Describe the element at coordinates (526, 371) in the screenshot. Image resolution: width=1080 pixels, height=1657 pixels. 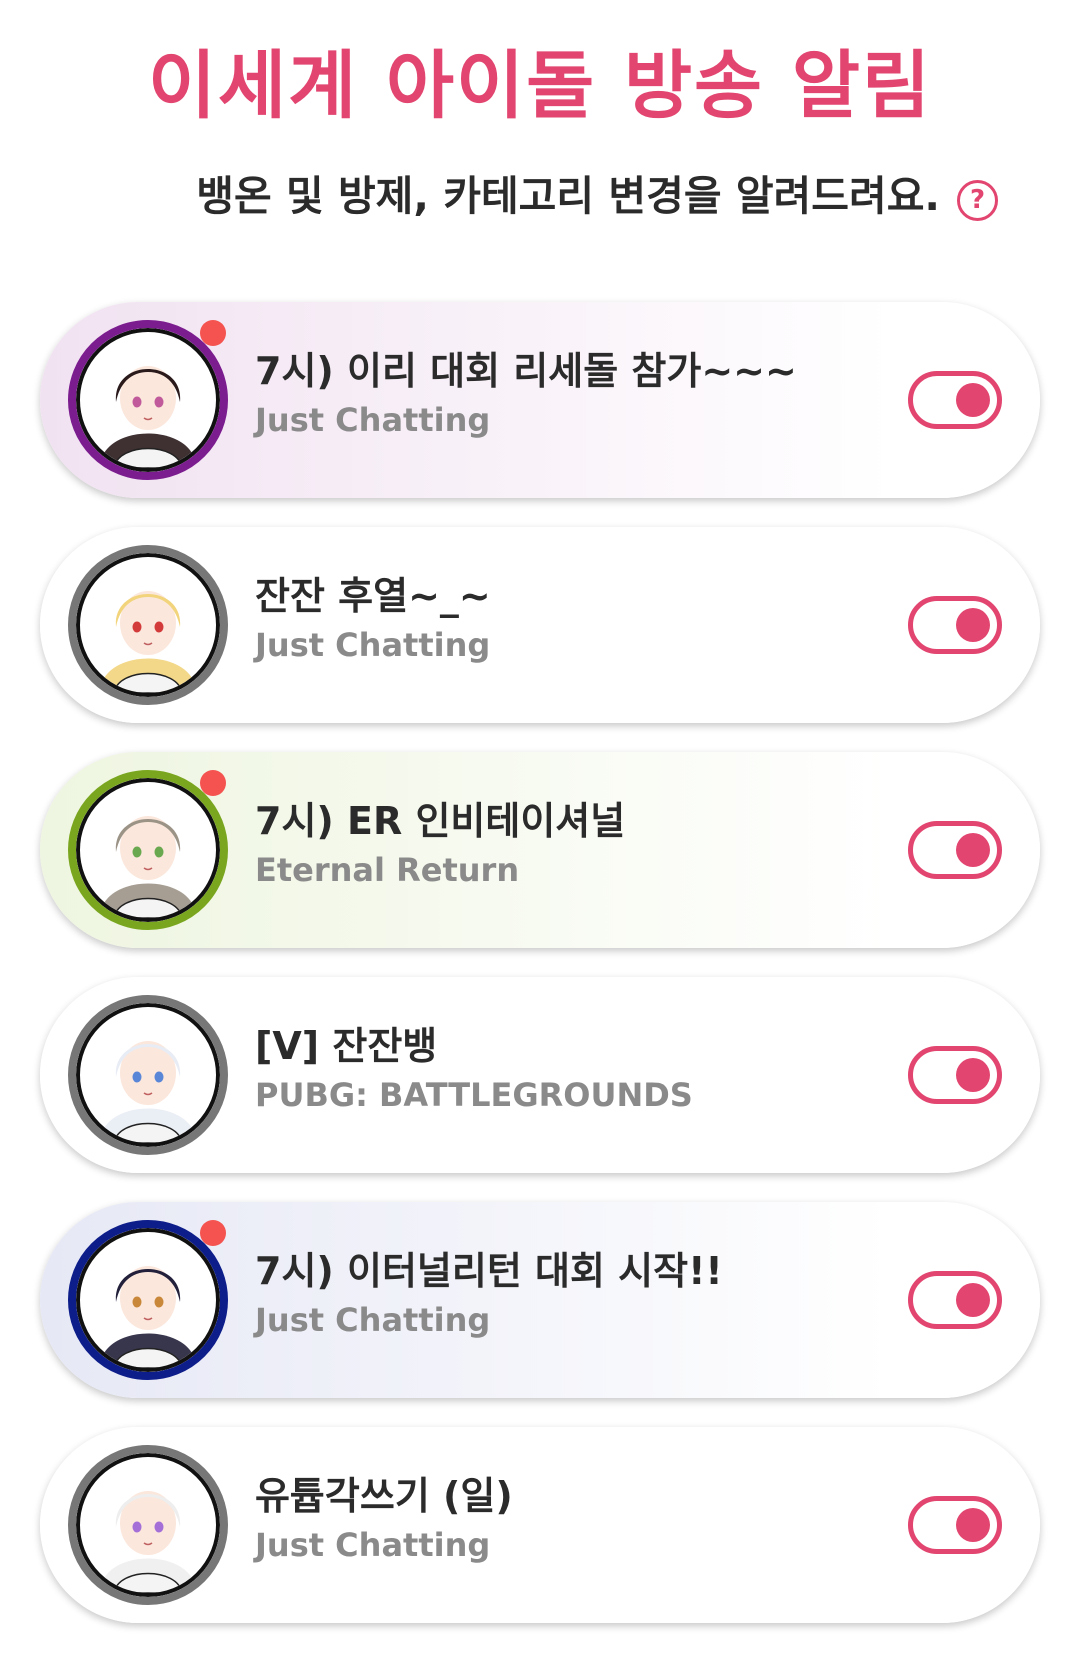
I see `stream-title: 7시) 이리 대회 리세돌 참가~~~` at that location.